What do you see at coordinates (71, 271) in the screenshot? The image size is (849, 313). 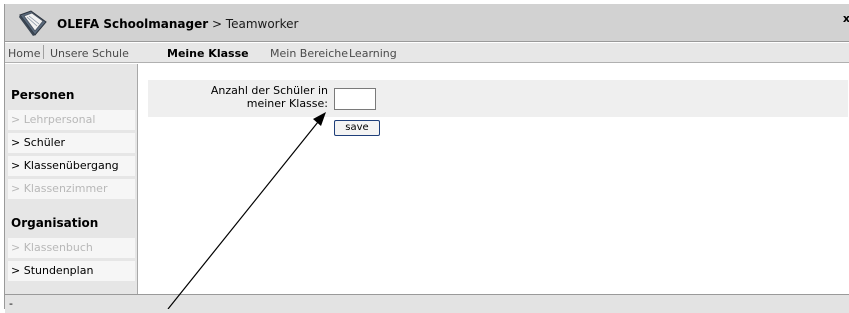 I see `sidebar-item-stundenplan: > Stundenplan` at bounding box center [71, 271].